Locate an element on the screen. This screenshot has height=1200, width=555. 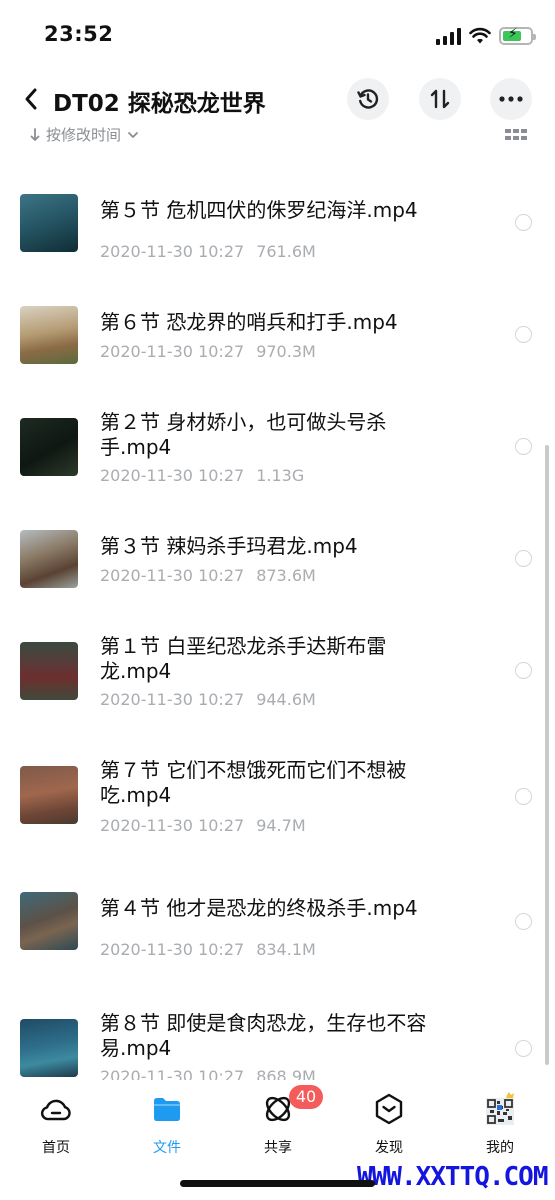
sort-bar: 按修改时间 is located at coordinates (277, 134).